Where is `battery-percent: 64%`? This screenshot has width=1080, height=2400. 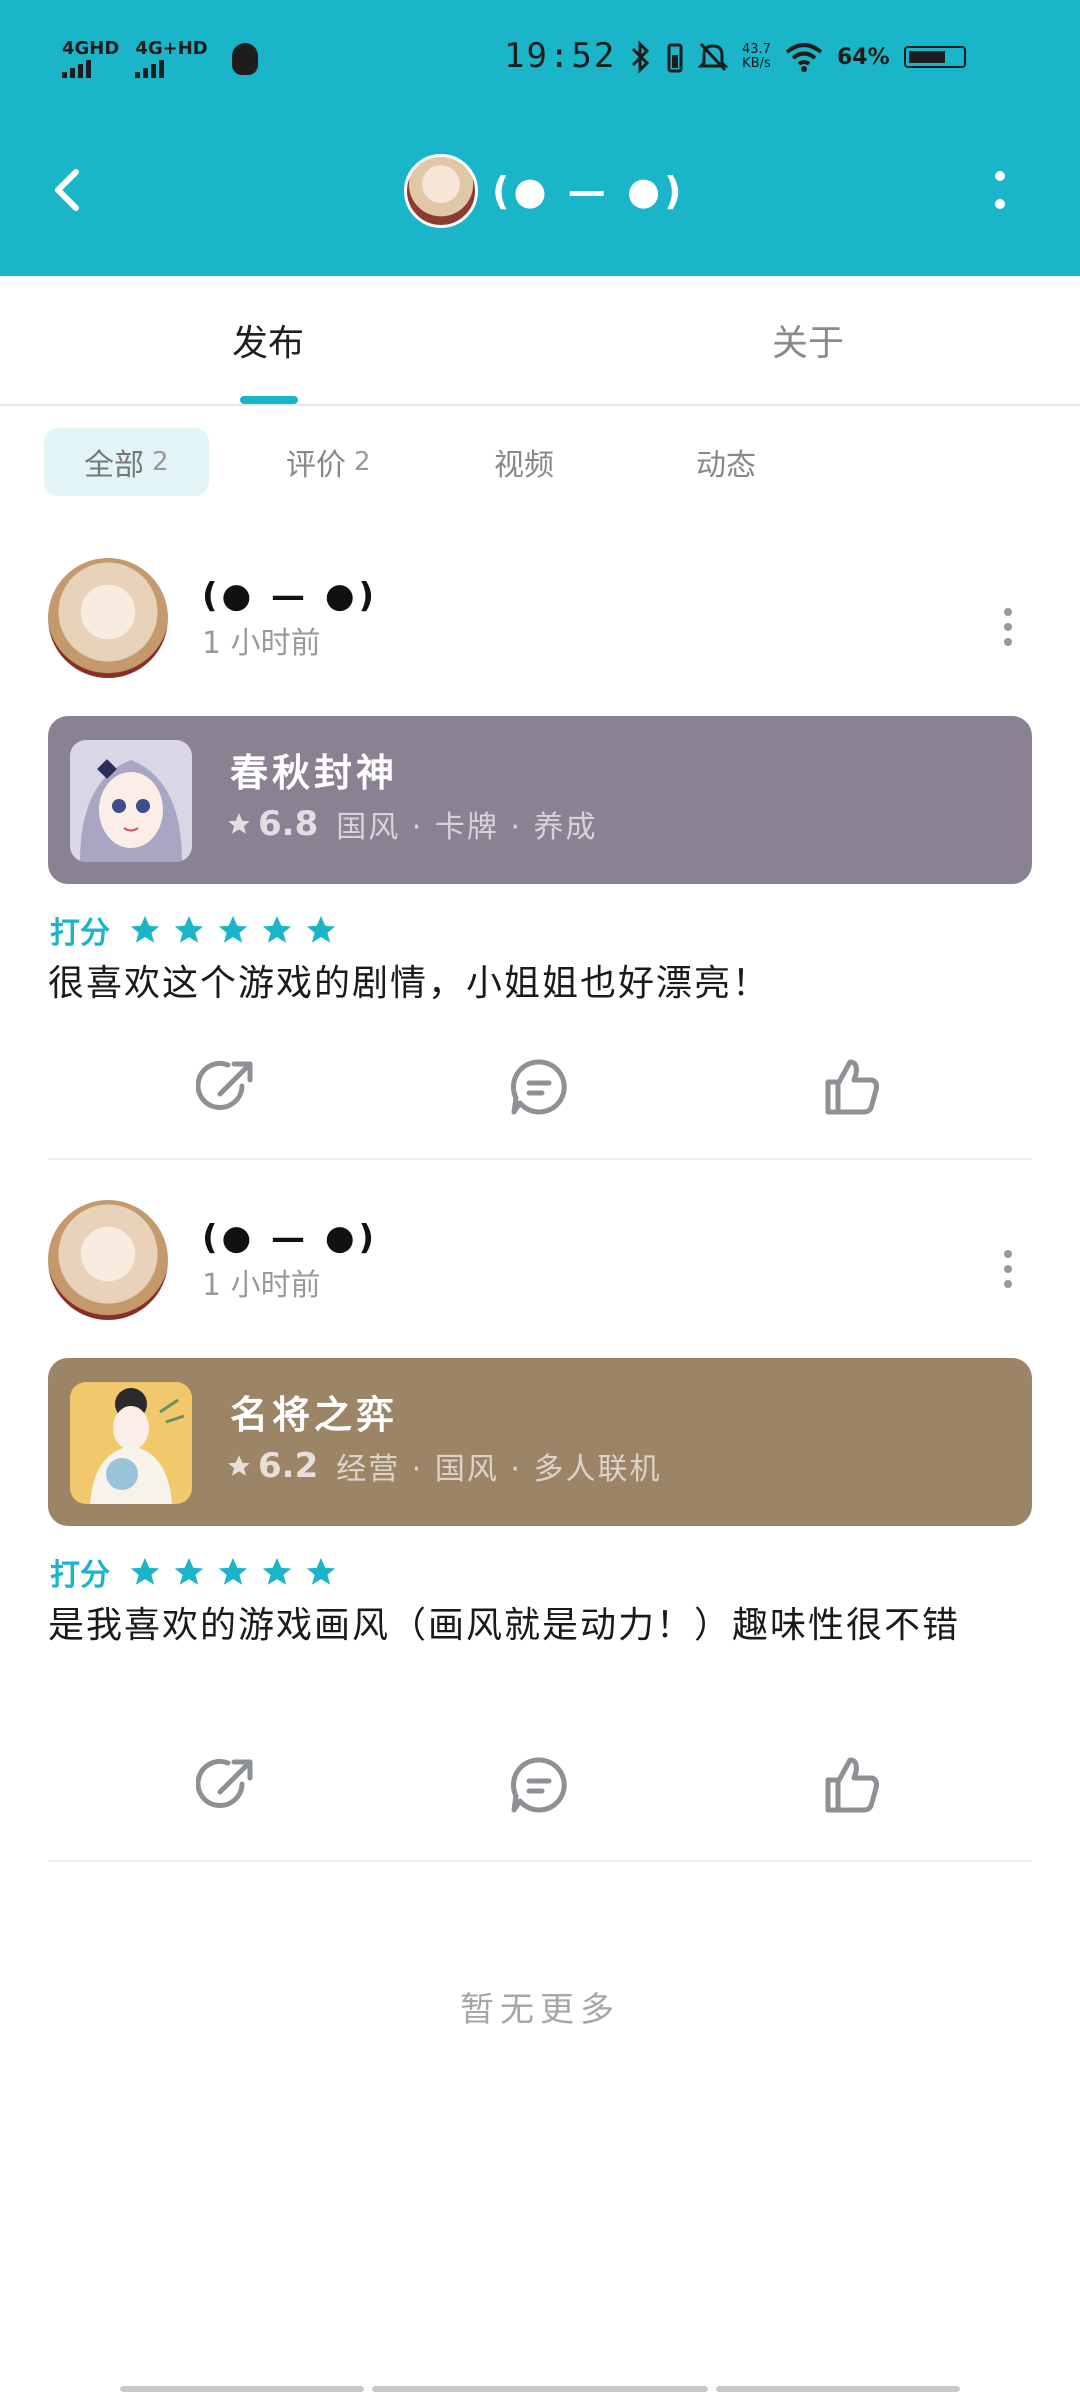
battery-percent: 64% is located at coordinates (863, 57).